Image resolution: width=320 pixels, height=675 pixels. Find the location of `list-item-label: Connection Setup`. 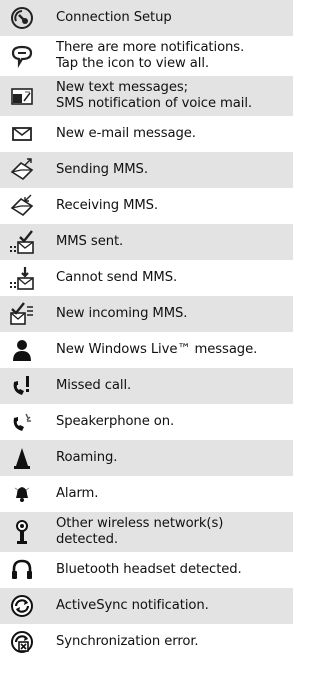

list-item-label: Connection Setup is located at coordinates (114, 17).